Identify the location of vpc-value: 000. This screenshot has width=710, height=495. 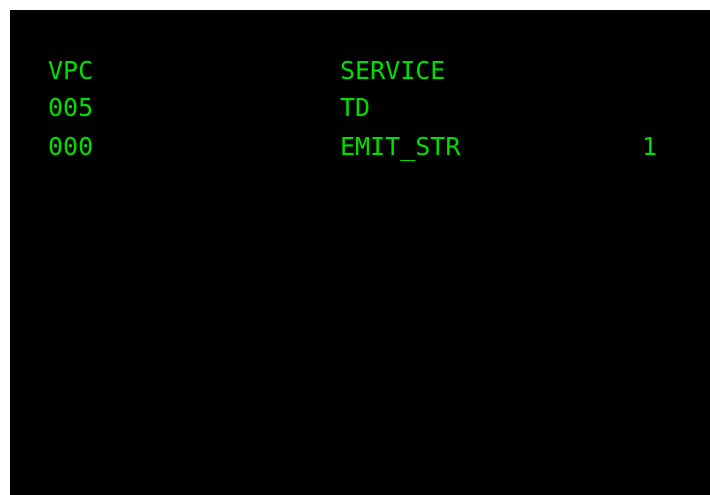
(71, 146).